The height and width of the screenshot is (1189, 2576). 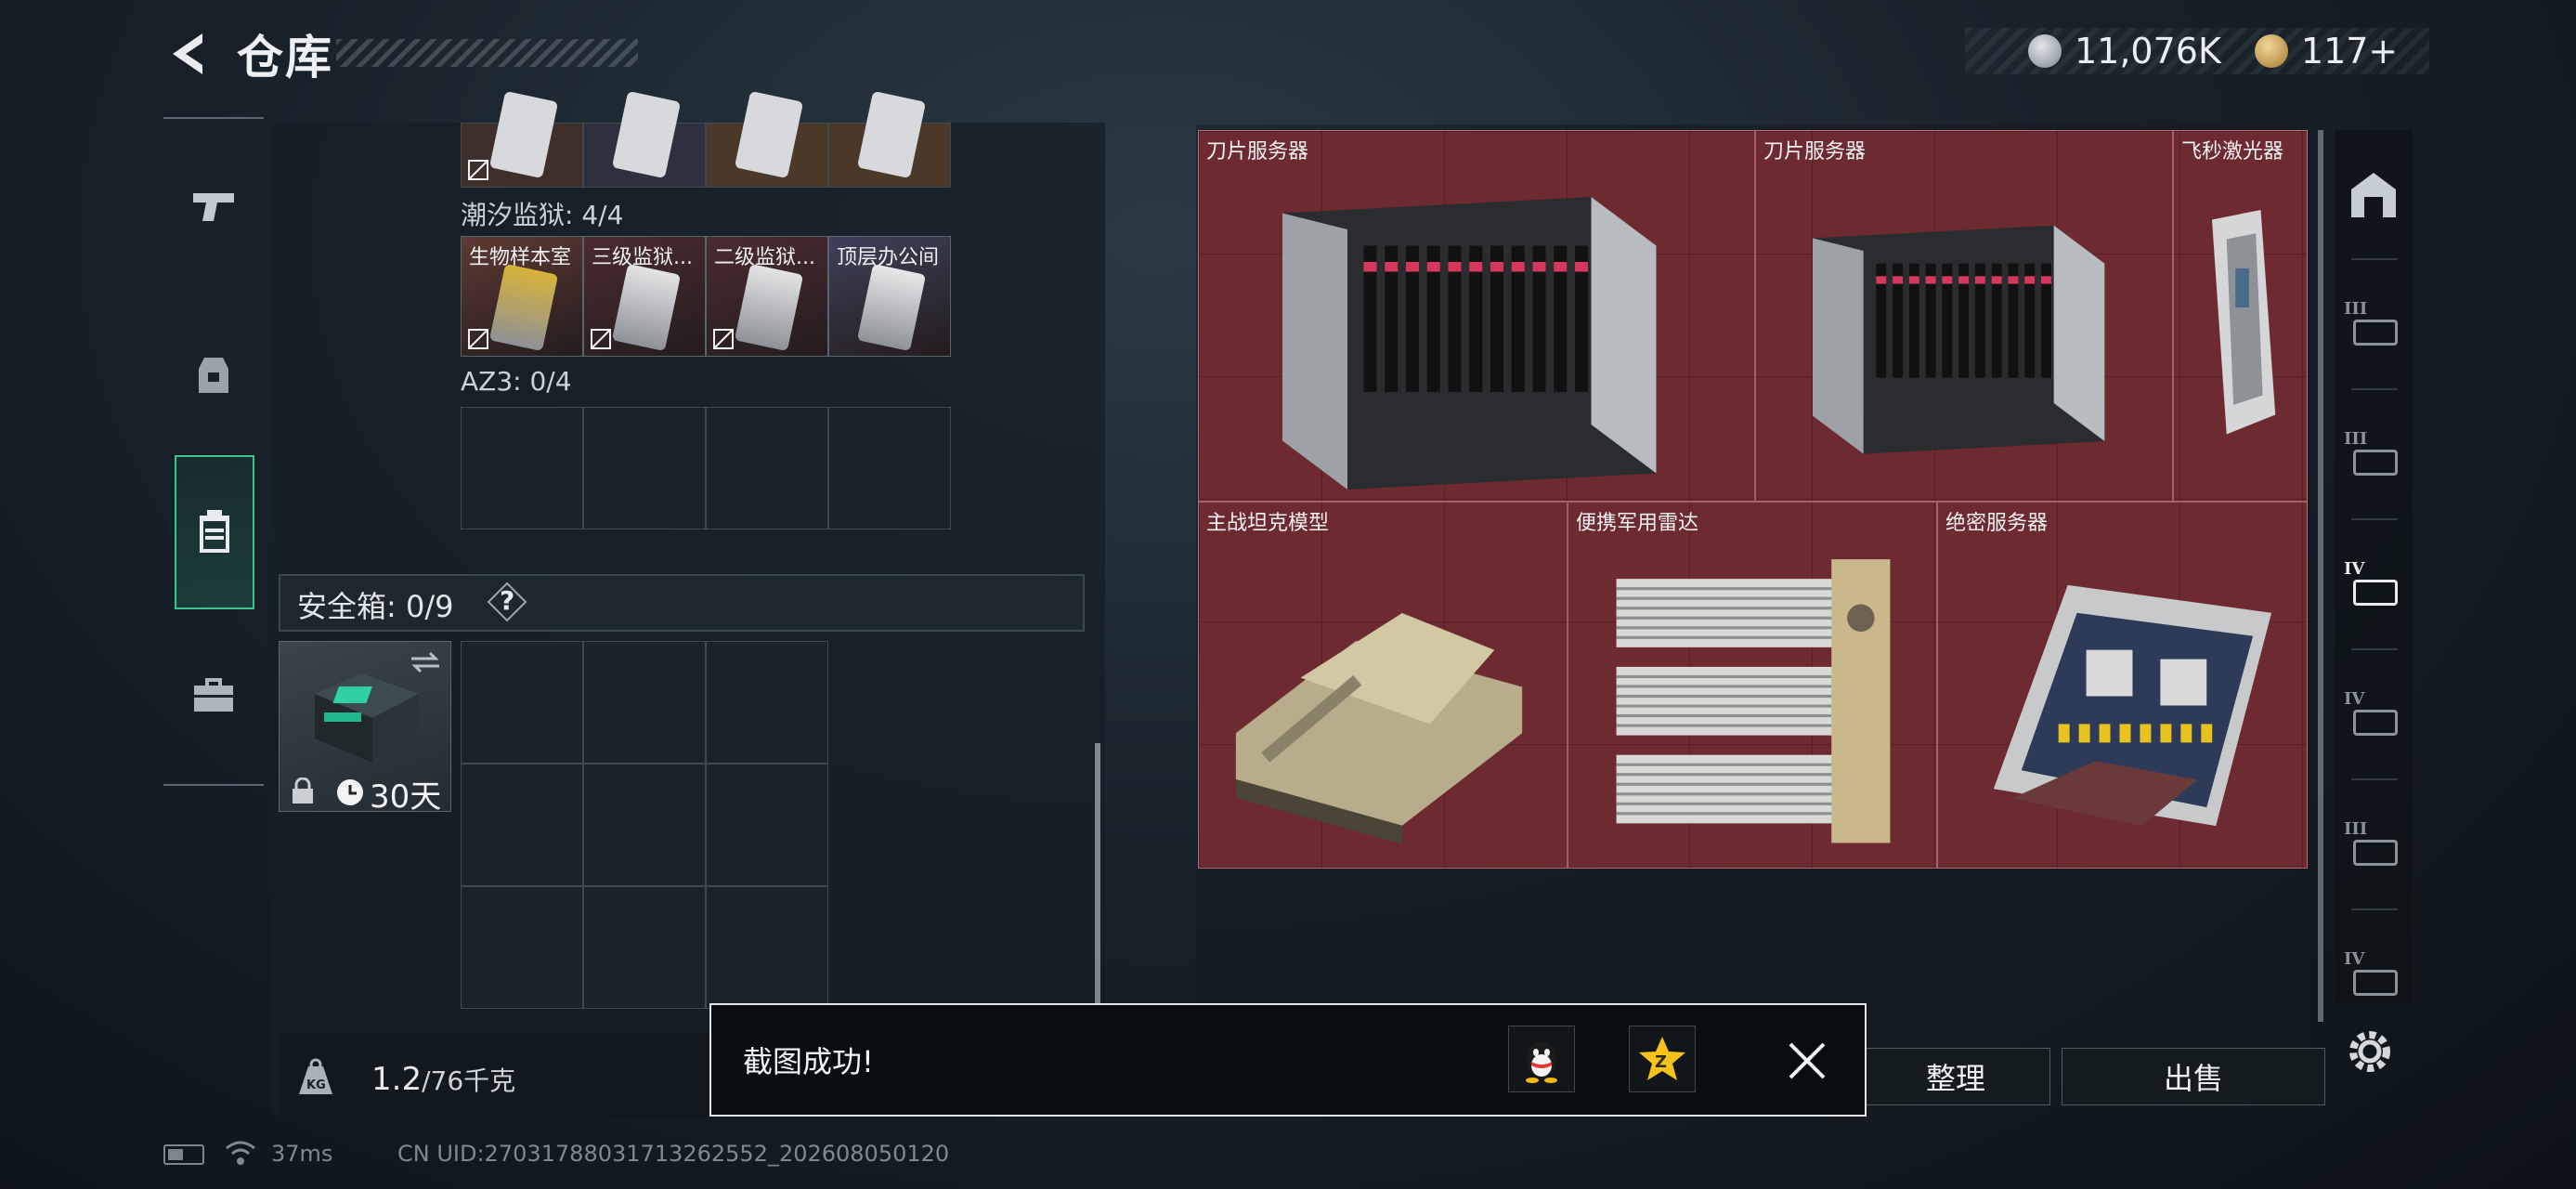 I want to click on weight-capacity: /76千克, so click(x=469, y=1080).